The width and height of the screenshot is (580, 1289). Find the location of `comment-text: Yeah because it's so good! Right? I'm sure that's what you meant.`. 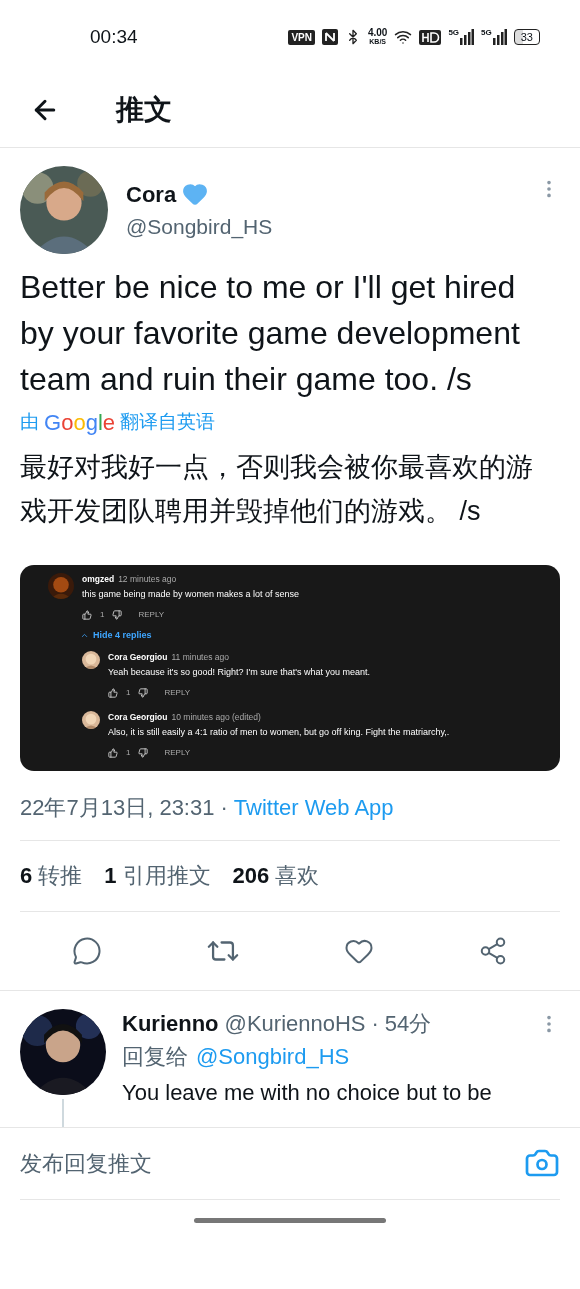

comment-text: Yeah because it's so good! Right? I'm sure that's what you meant. is located at coordinates (239, 672).